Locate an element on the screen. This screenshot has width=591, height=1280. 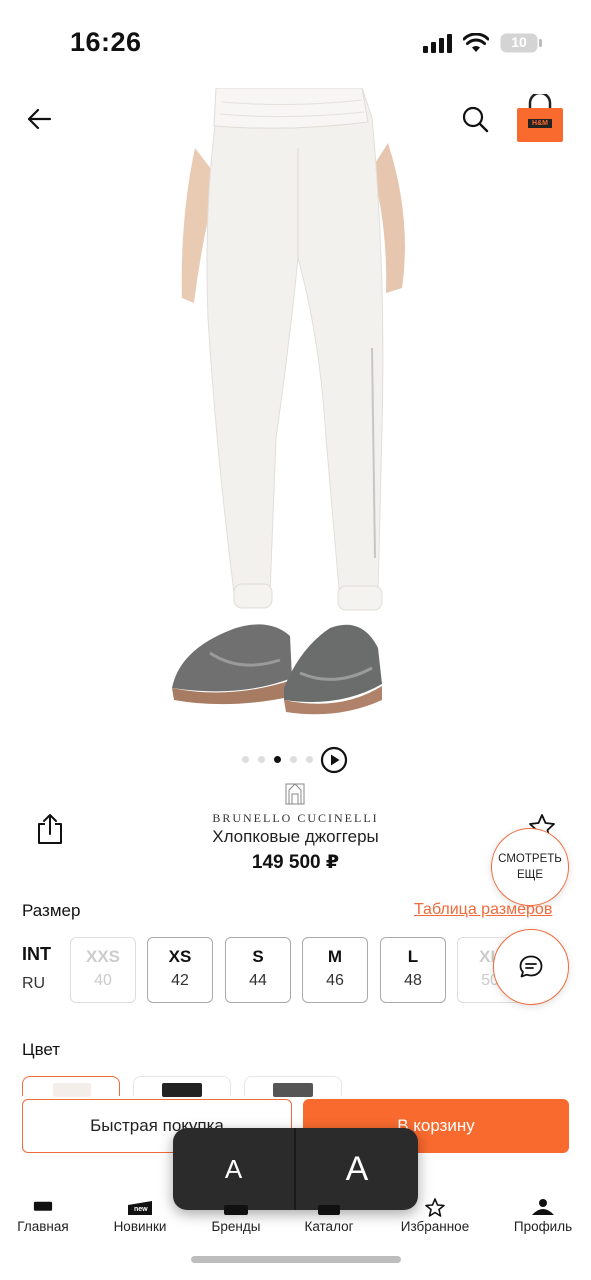
star-icon is located at coordinates (435, 1207).